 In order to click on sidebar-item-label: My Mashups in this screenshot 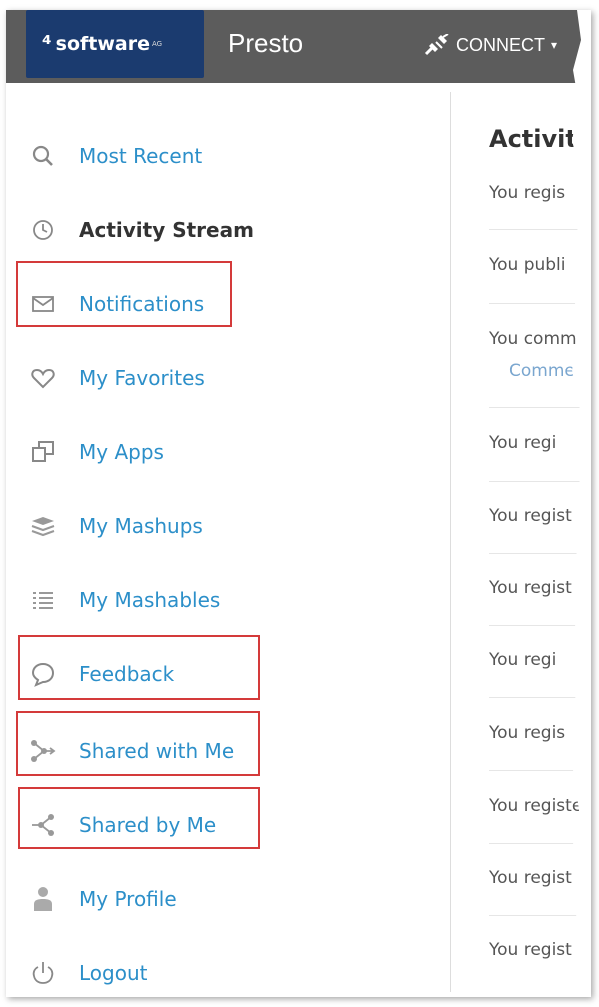, I will do `click(141, 526)`.